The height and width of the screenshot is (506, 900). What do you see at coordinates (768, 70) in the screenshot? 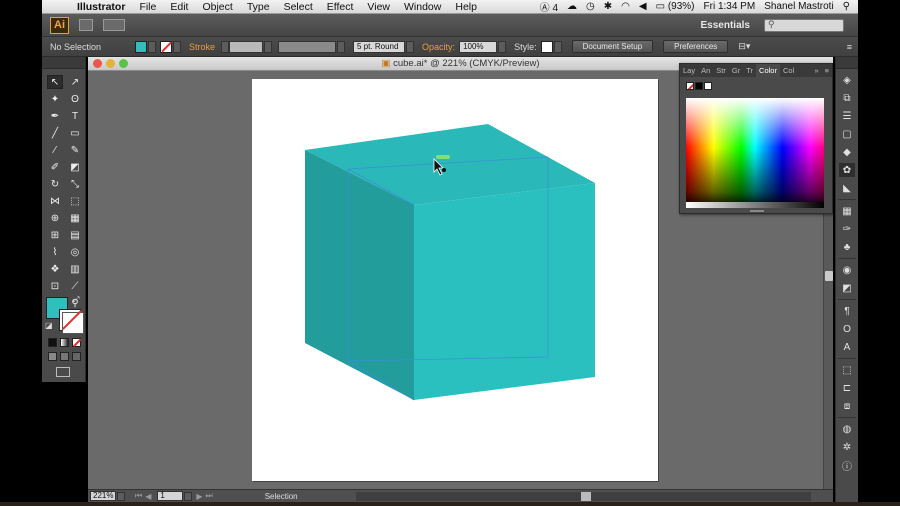
I see `tab-color: Color` at bounding box center [768, 70].